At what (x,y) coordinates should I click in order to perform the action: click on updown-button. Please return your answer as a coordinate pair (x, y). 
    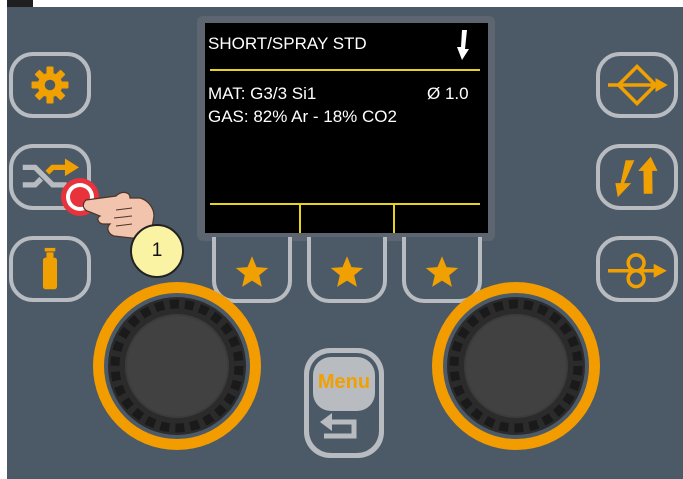
    Looking at the image, I should click on (637, 177).